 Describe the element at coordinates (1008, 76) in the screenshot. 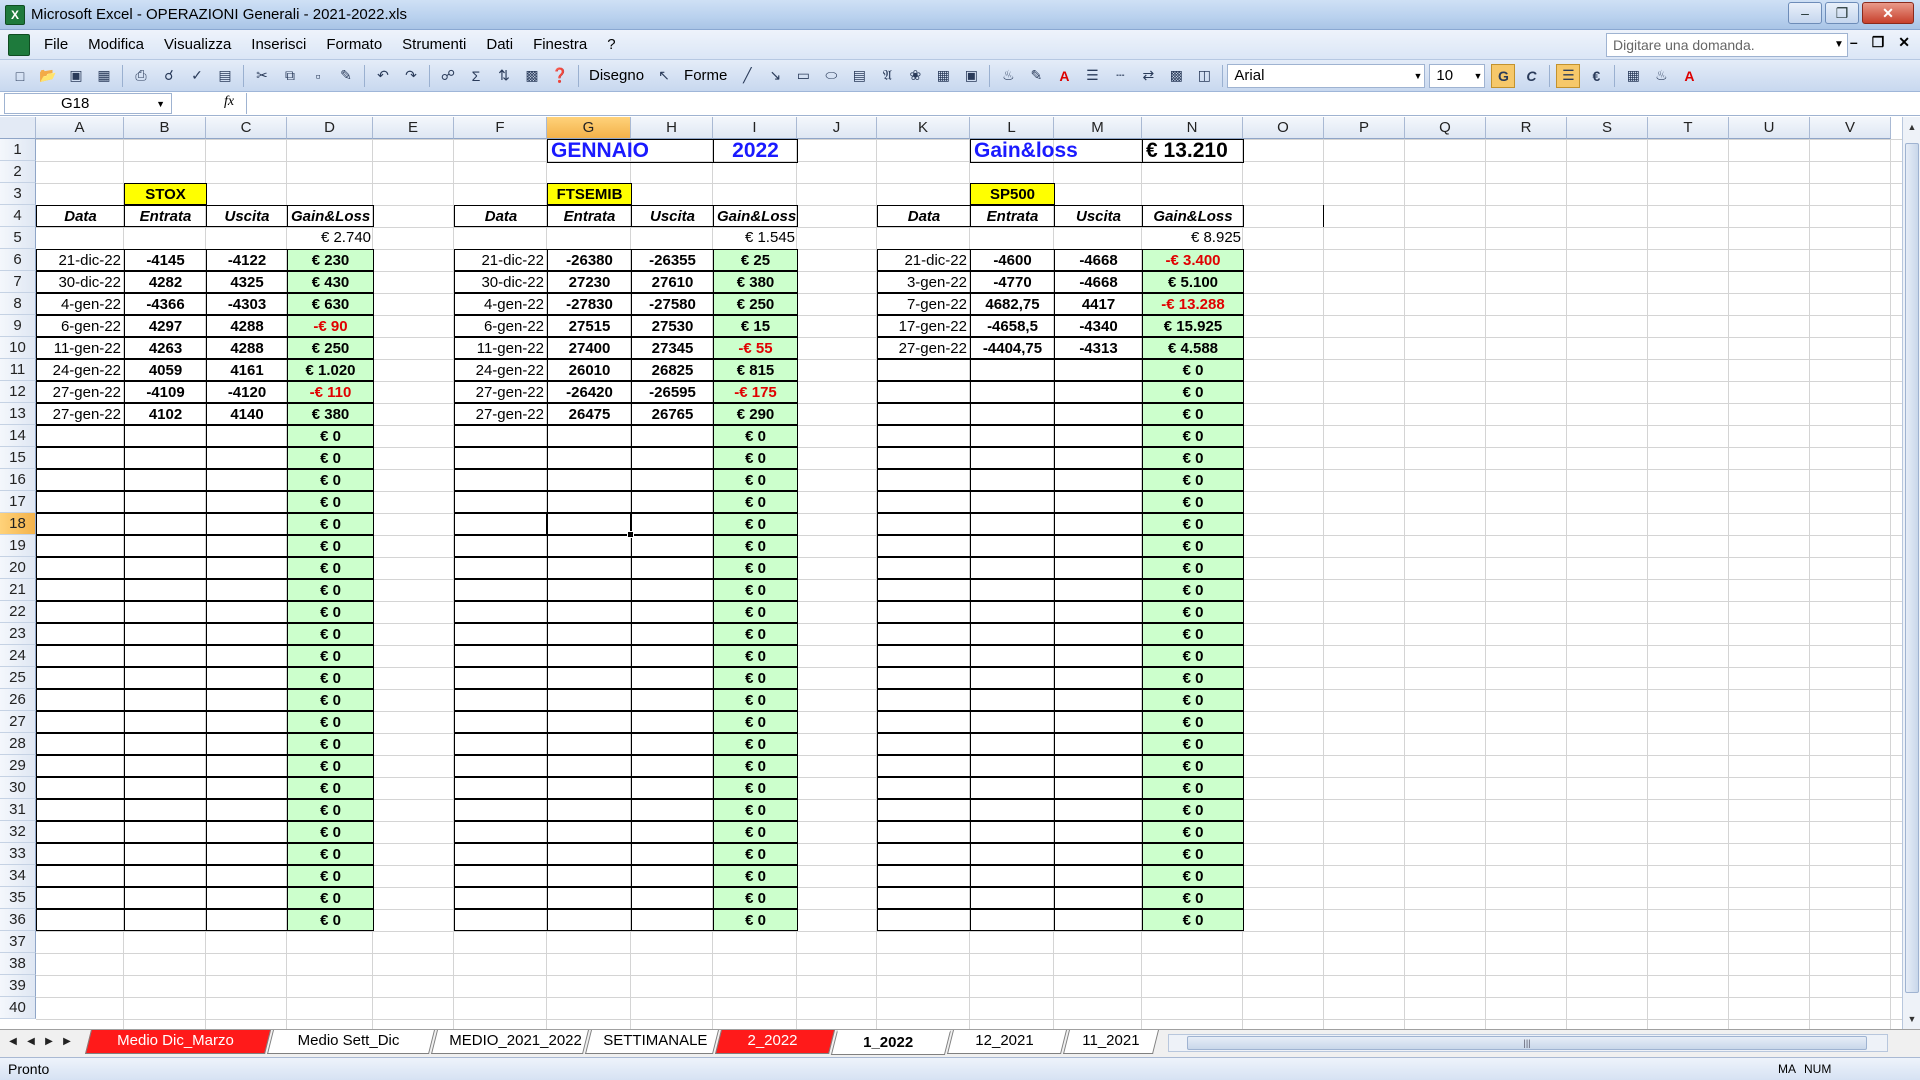

I see `fill-color-icon: ♨` at that location.